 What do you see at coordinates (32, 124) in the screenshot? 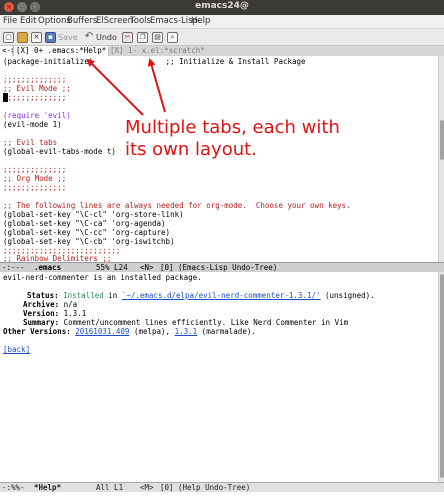
I see `code-line: (evil-mode 1)` at bounding box center [32, 124].